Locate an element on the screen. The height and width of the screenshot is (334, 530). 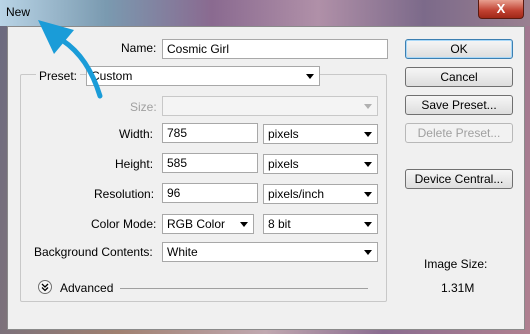
resolution-label: Resolution: is located at coordinates (124, 194).